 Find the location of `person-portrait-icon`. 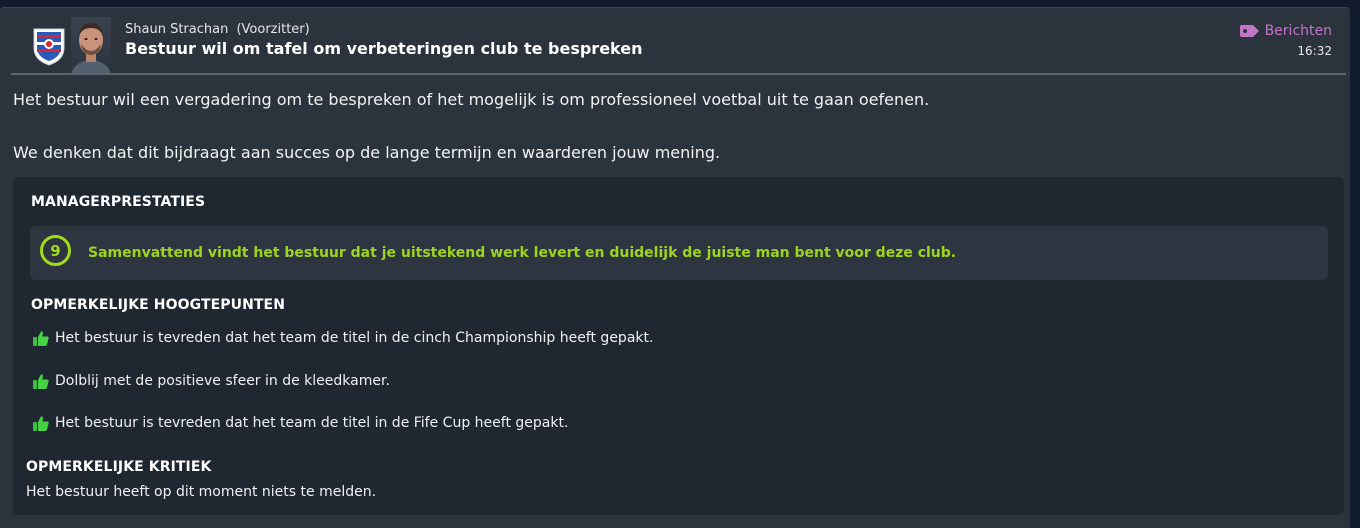

person-portrait-icon is located at coordinates (91, 48).